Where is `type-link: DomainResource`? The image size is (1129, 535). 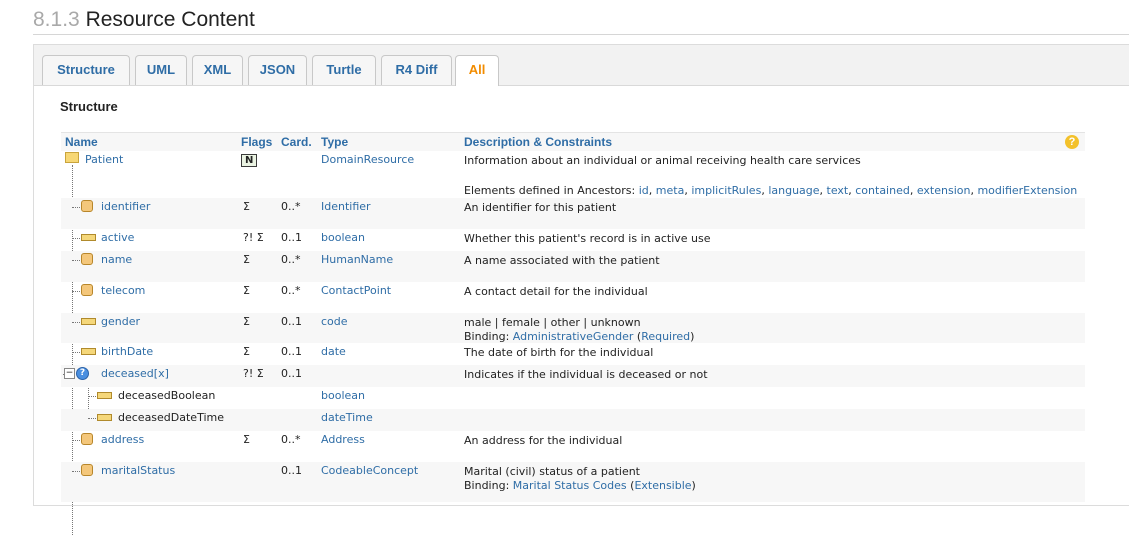
type-link: DomainResource is located at coordinates (367, 159).